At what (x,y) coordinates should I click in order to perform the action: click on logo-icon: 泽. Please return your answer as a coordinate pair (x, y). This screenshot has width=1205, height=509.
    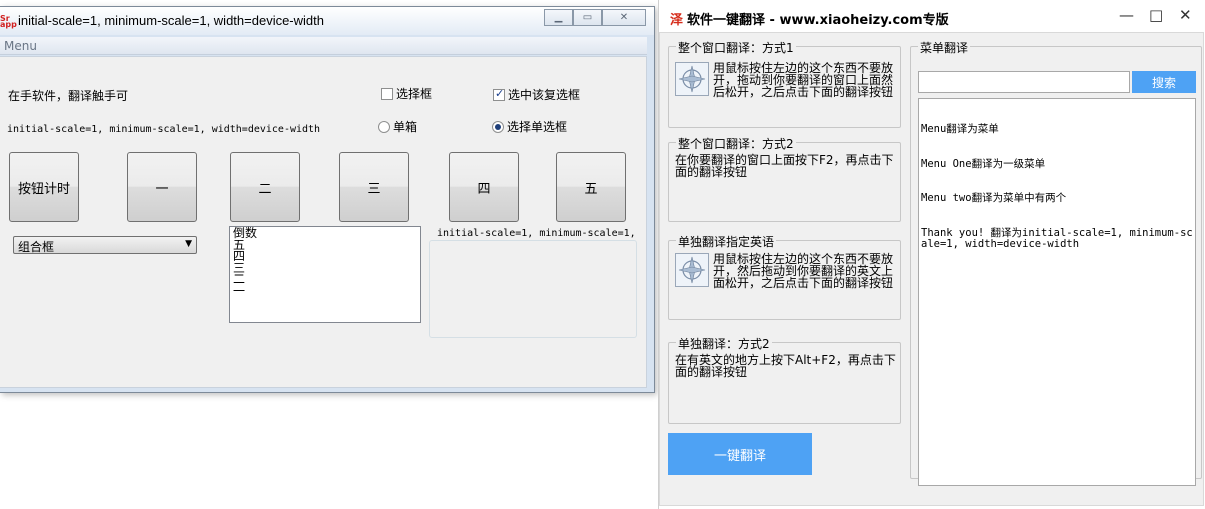
    Looking at the image, I should click on (677, 20).